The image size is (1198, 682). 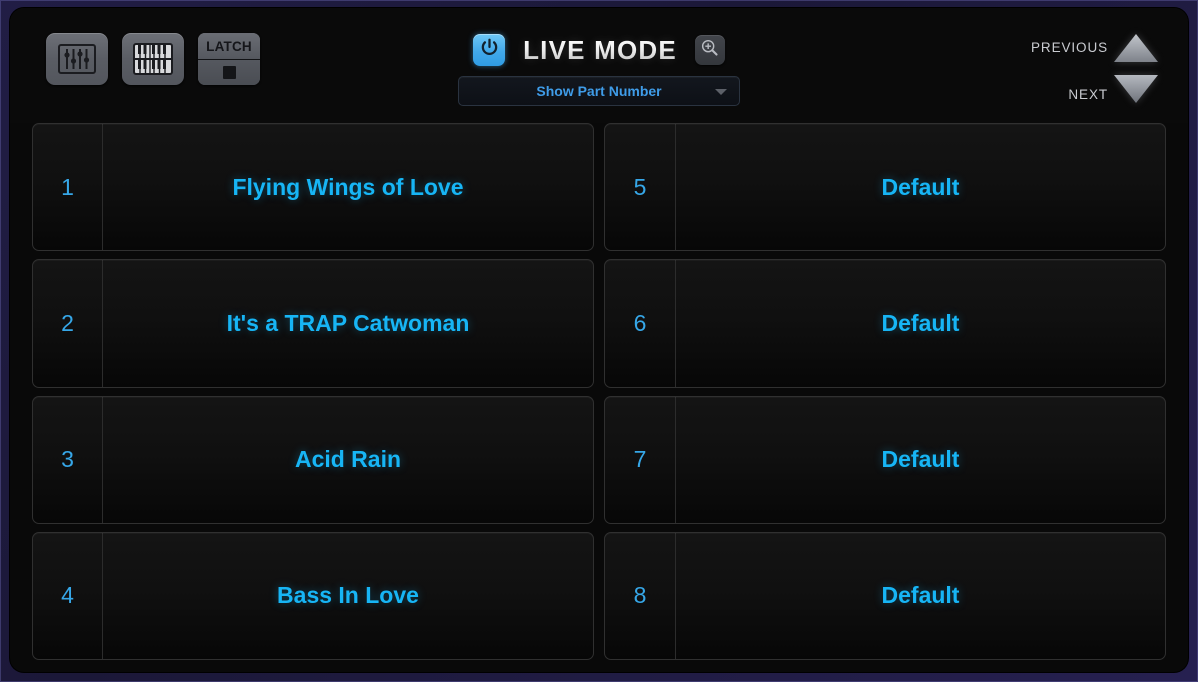 I want to click on part-slot: 3 Acid Rain, so click(x=313, y=459).